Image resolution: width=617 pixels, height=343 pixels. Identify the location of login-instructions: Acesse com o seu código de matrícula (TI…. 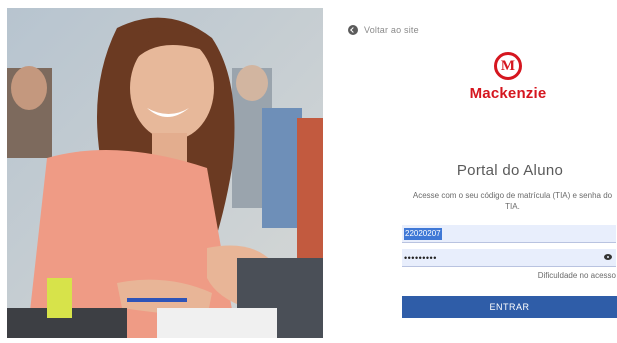
(512, 201).